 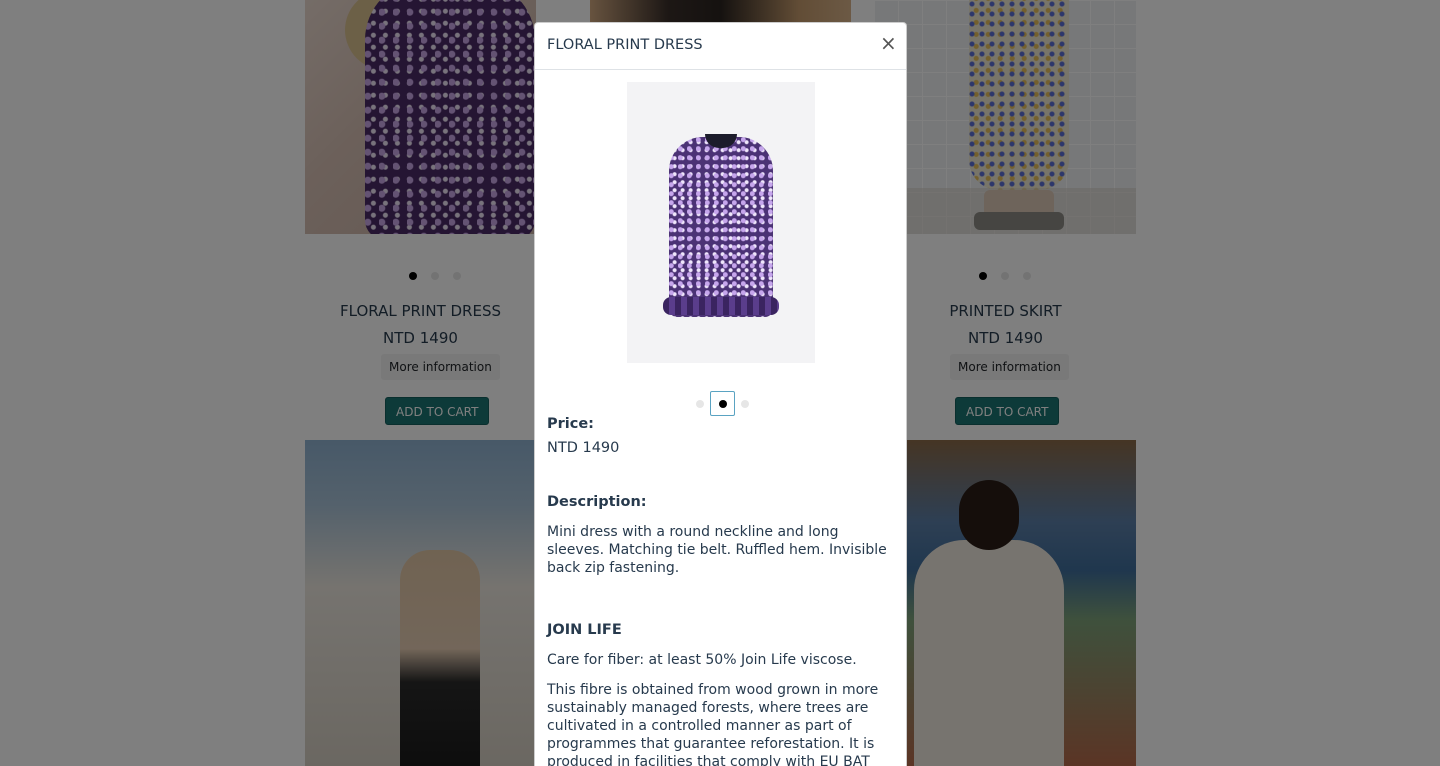 I want to click on price-value: NTD 1490, so click(x=583, y=448).